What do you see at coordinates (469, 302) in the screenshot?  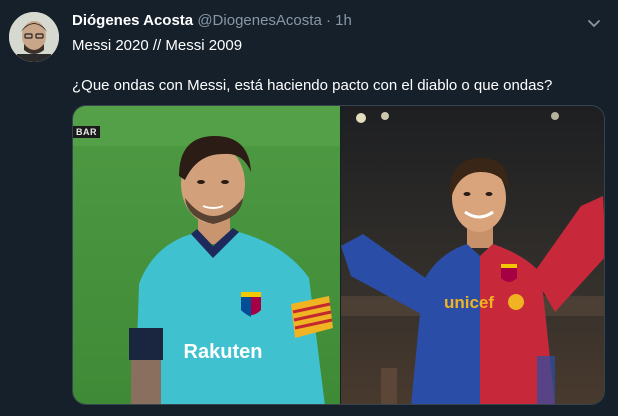 I see `right-sponsor-text: unicef` at bounding box center [469, 302].